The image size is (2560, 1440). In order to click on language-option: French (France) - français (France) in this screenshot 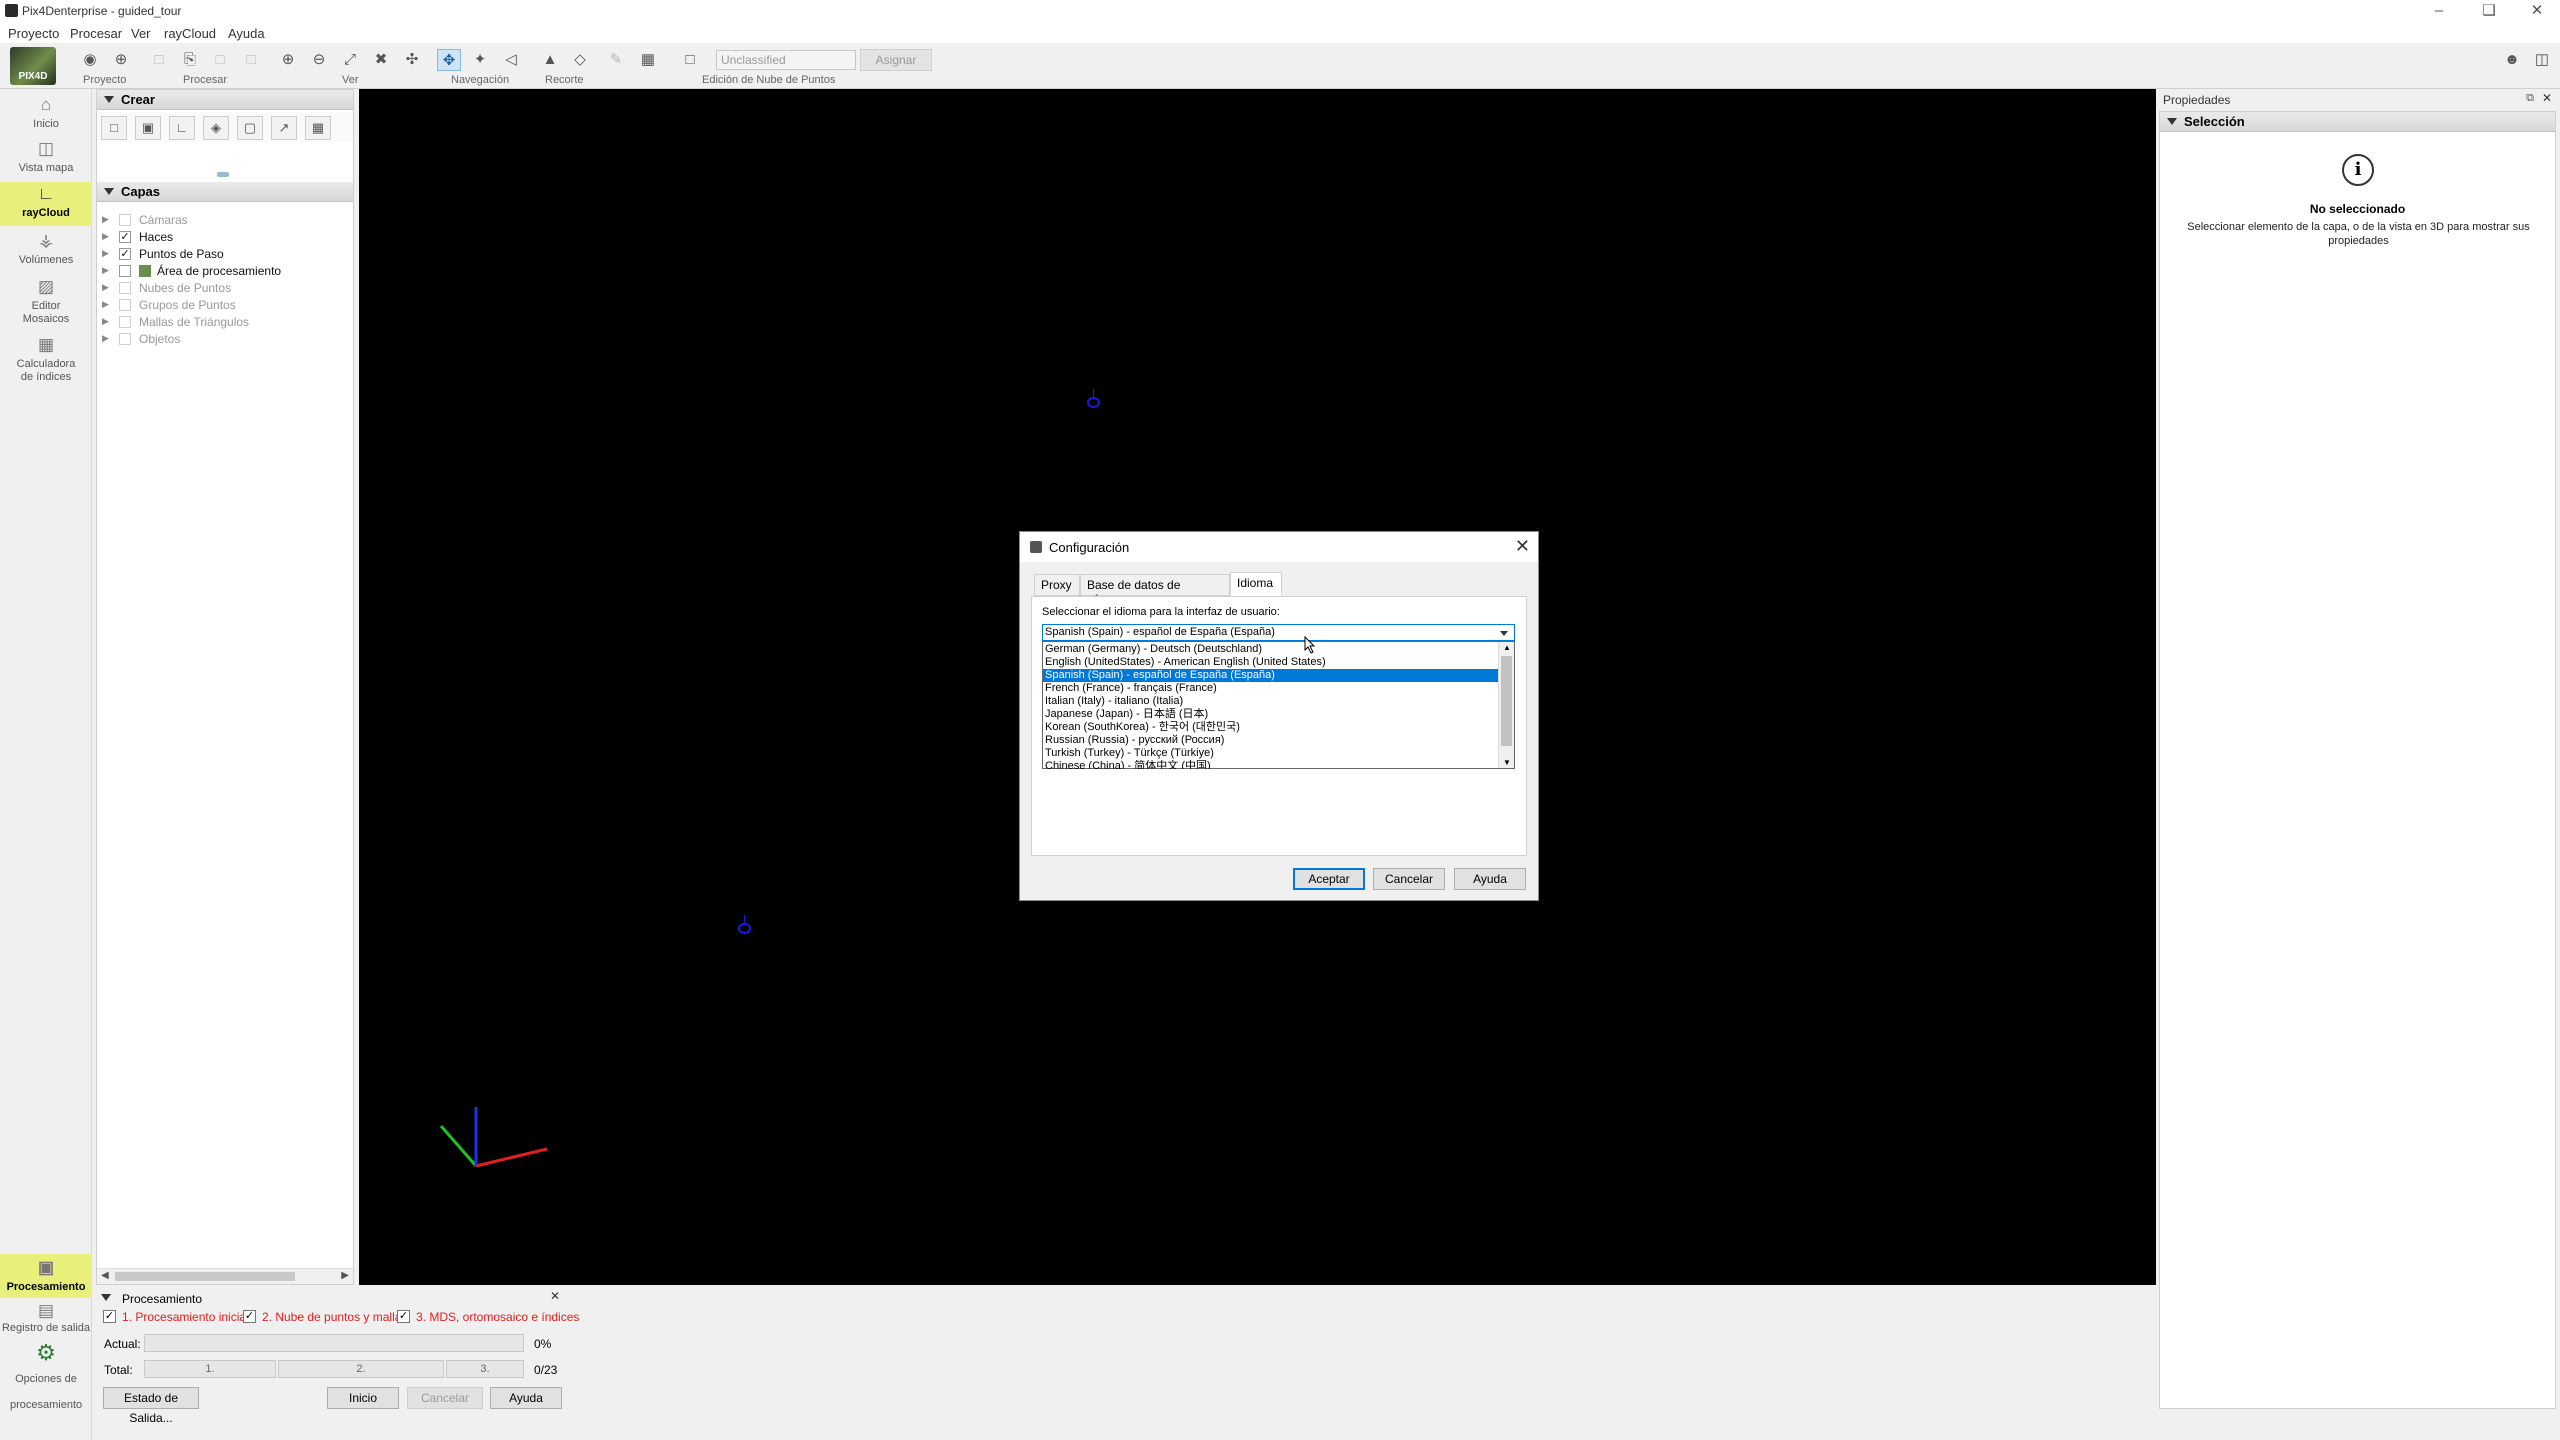, I will do `click(1271, 688)`.